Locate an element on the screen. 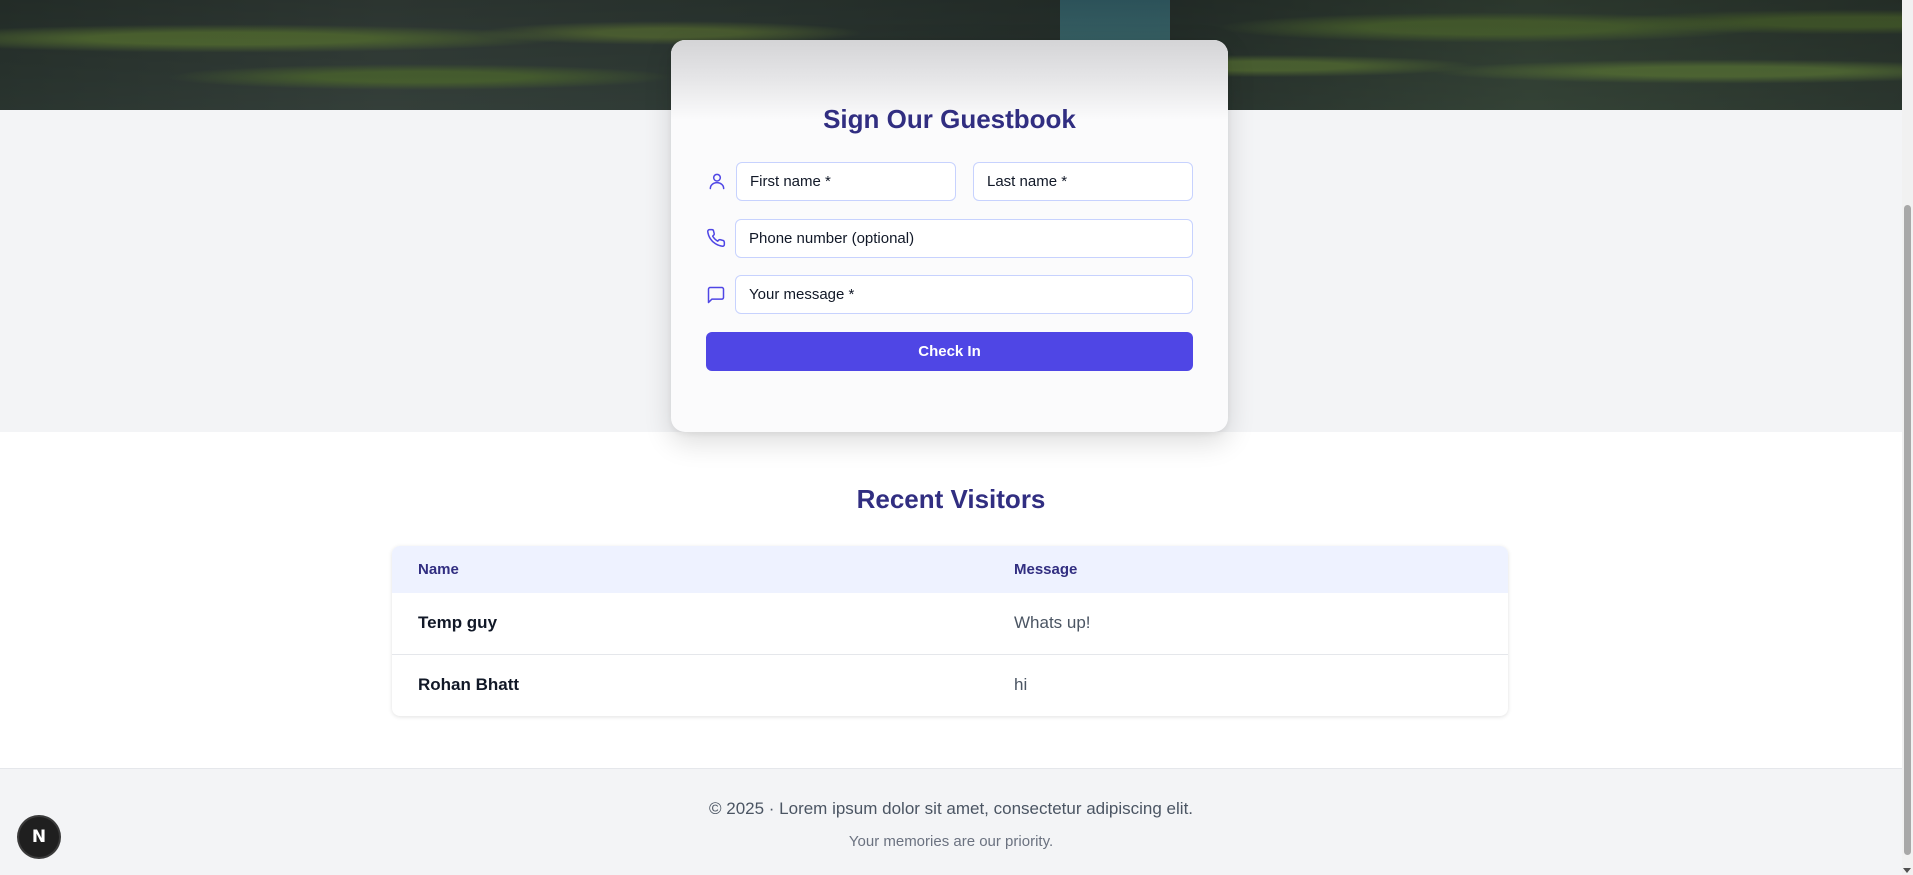 This screenshot has width=1913, height=875. visitor-name: Temp guy is located at coordinates (458, 622).